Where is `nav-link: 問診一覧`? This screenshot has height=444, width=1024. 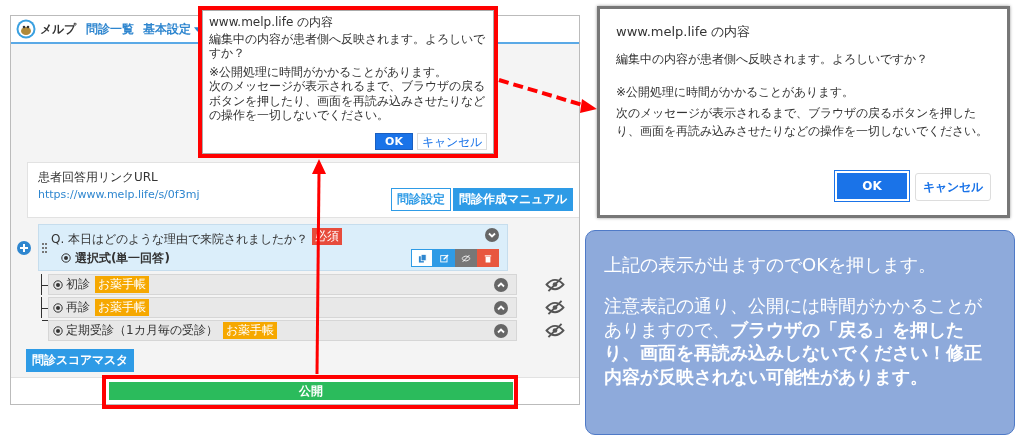
nav-link: 問診一覧 is located at coordinates (110, 29).